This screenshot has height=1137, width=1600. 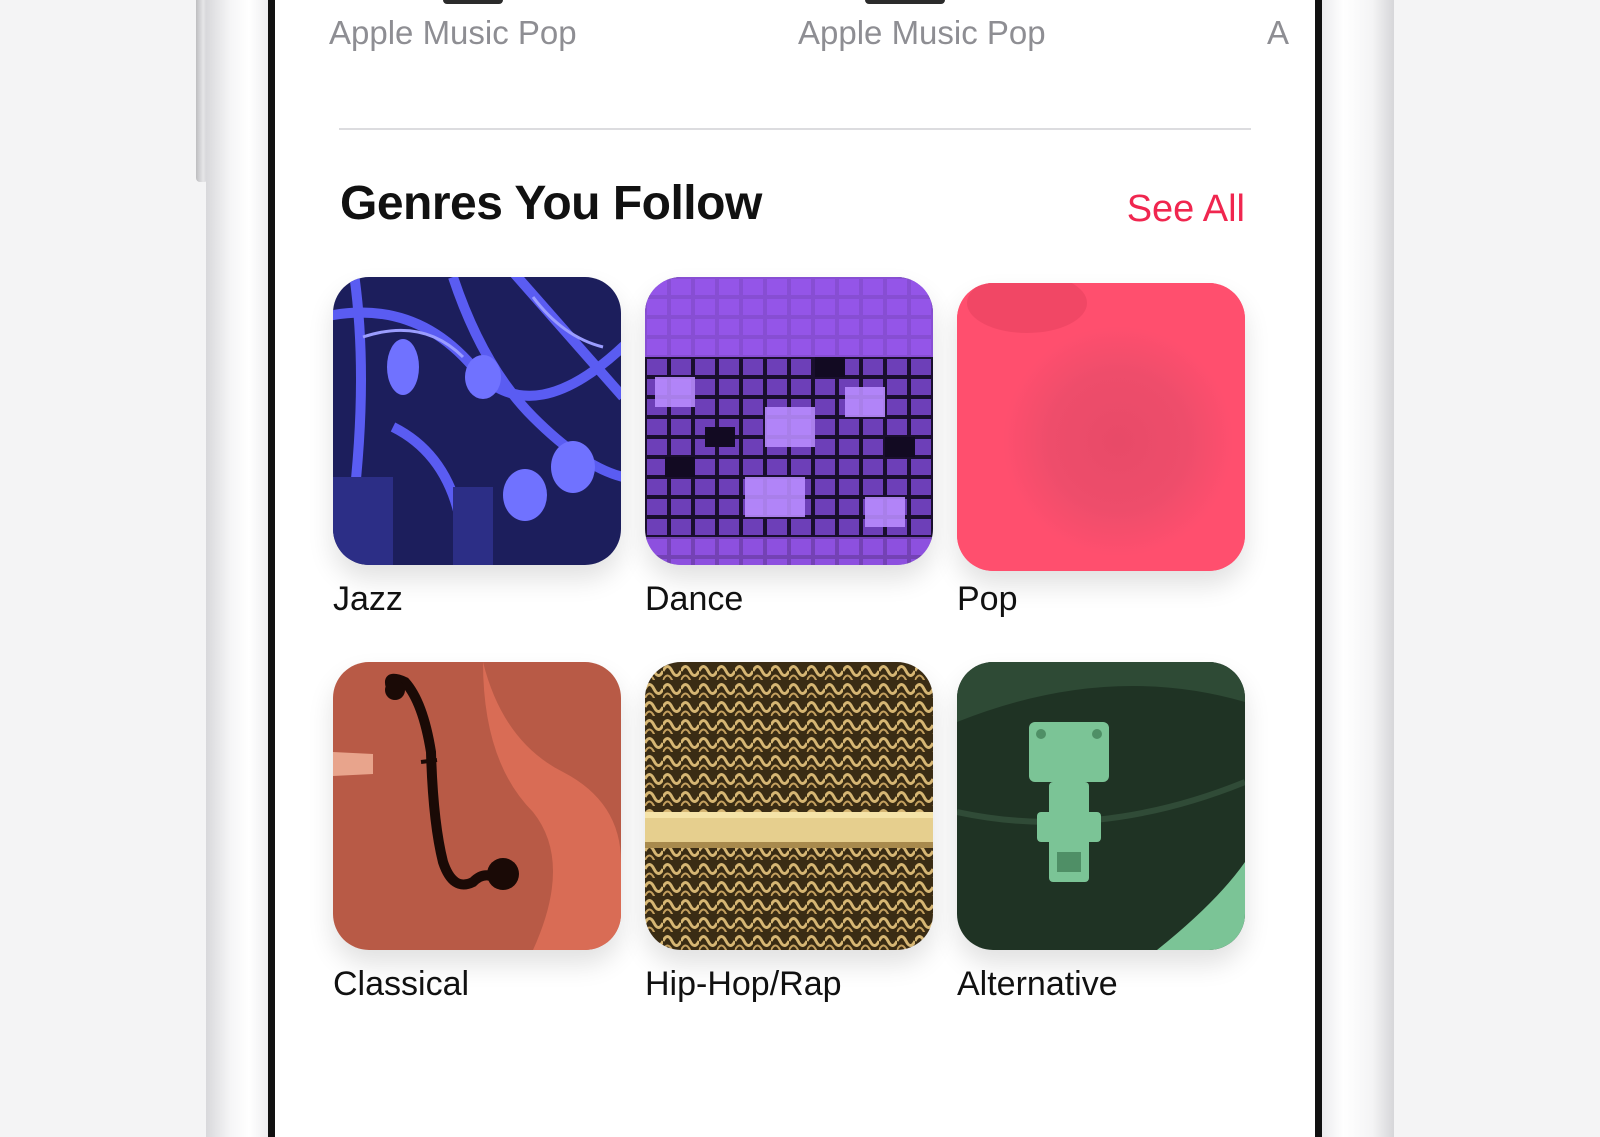 I want to click on genre-tile-classical, so click(x=477, y=806).